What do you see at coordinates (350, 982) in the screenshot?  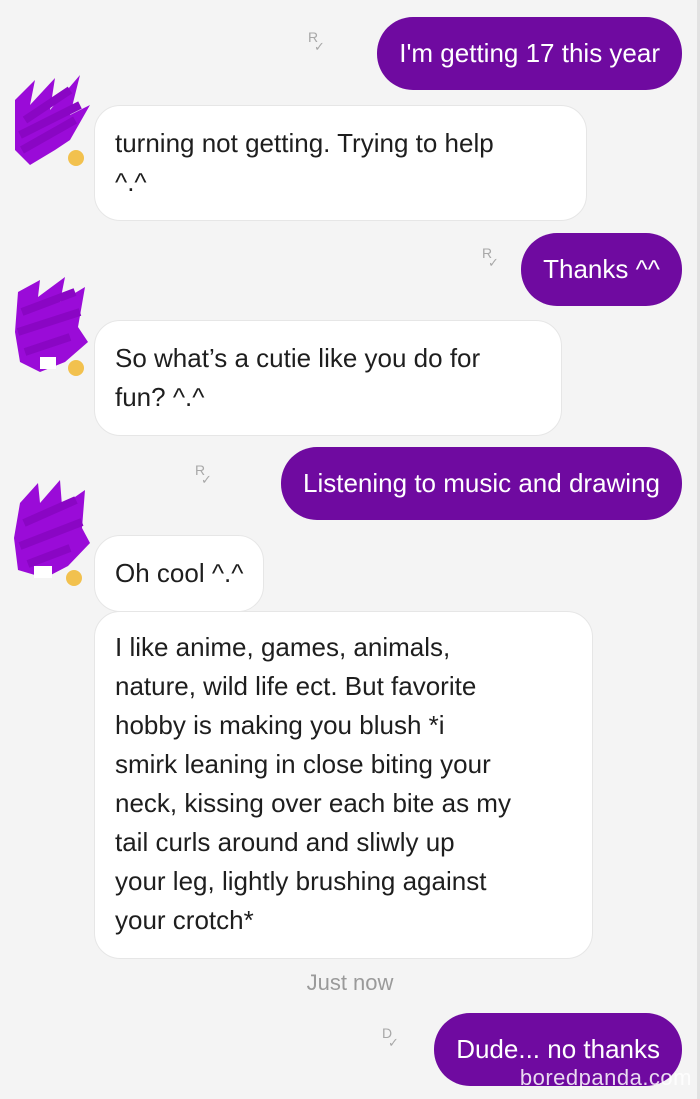 I see `message-timestamp: Just now` at bounding box center [350, 982].